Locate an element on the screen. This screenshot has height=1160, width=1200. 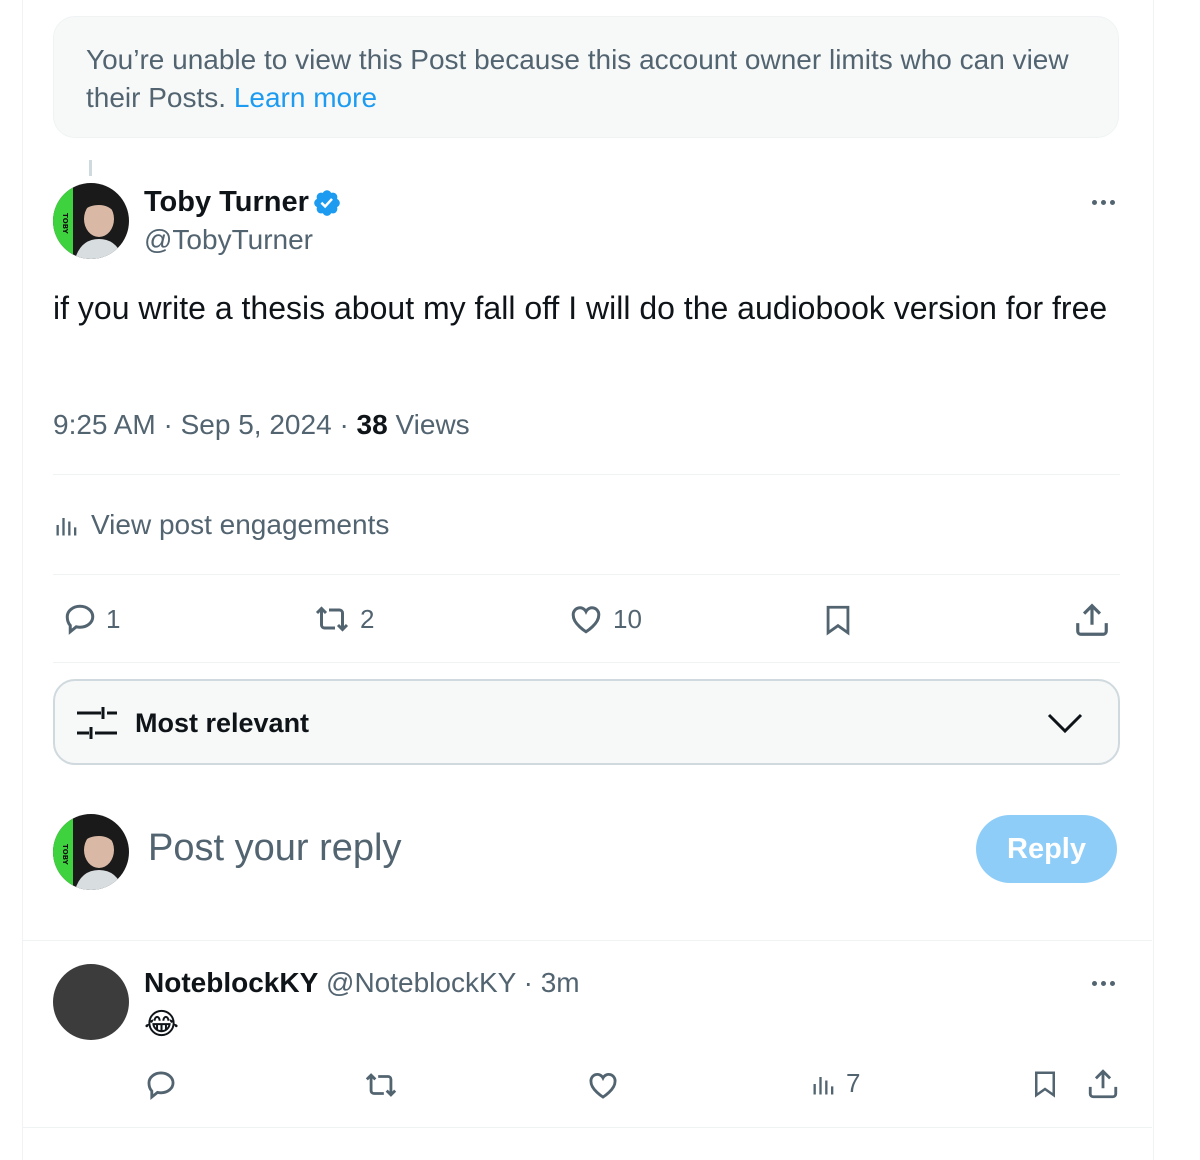
post-date: Sep 5, 2024 is located at coordinates (256, 424).